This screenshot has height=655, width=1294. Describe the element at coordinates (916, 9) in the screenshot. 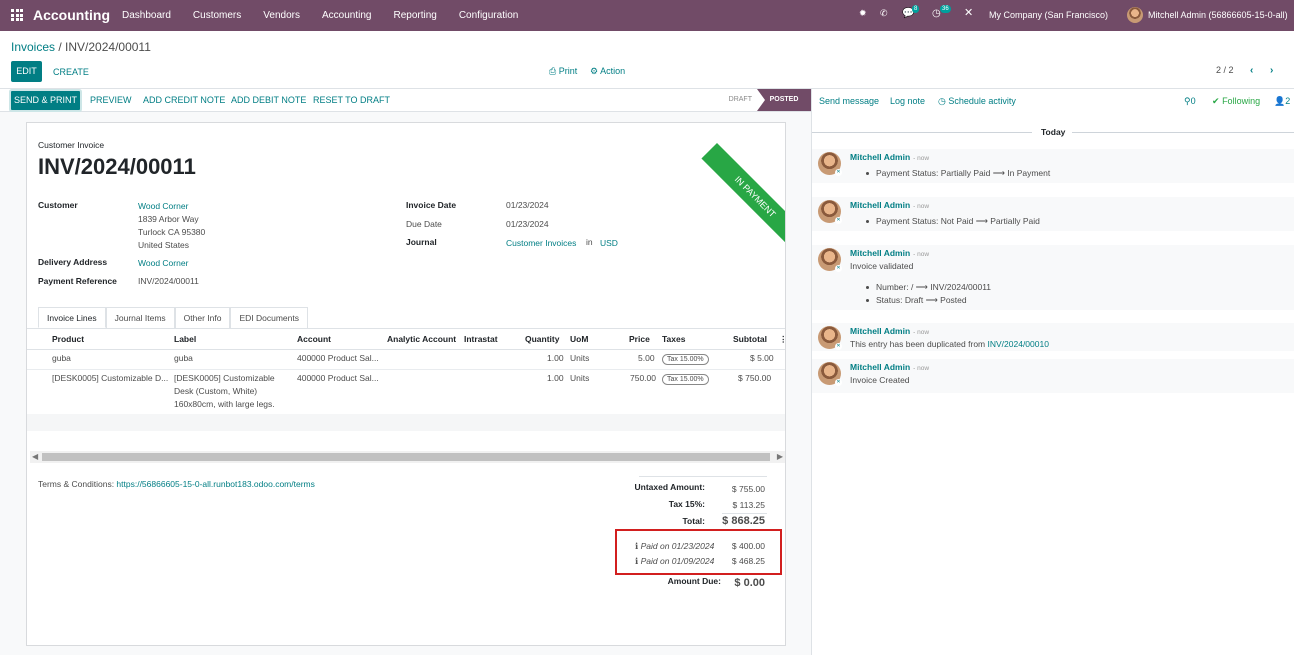

I see `chat-count-badge: 8` at that location.